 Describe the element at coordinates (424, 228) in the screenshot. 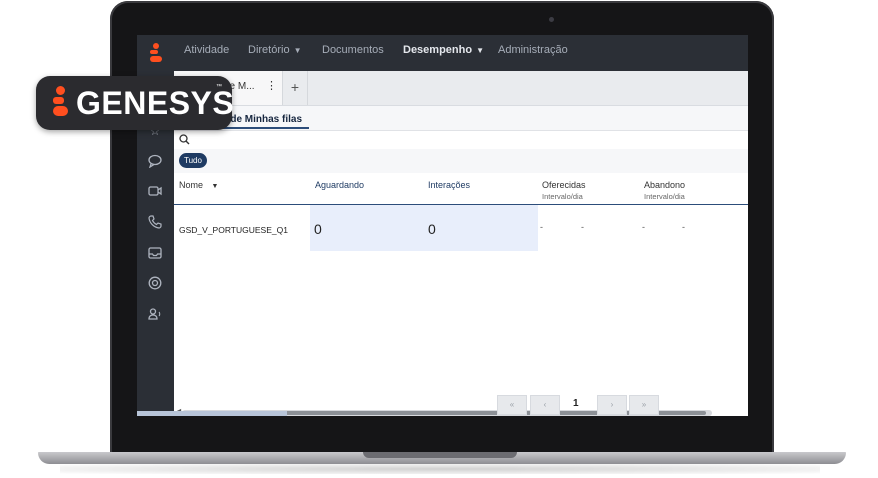

I see `highlight-cells` at that location.